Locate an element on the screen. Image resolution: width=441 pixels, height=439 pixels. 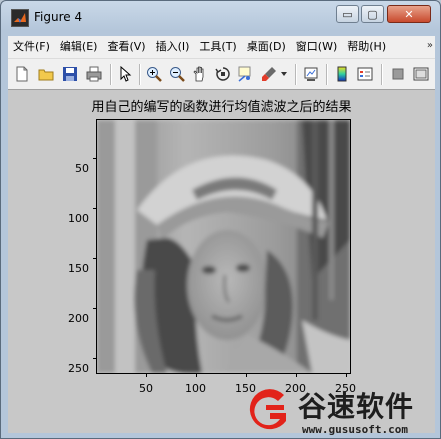
gususoft-logo-icon is located at coordinates (267, 409).